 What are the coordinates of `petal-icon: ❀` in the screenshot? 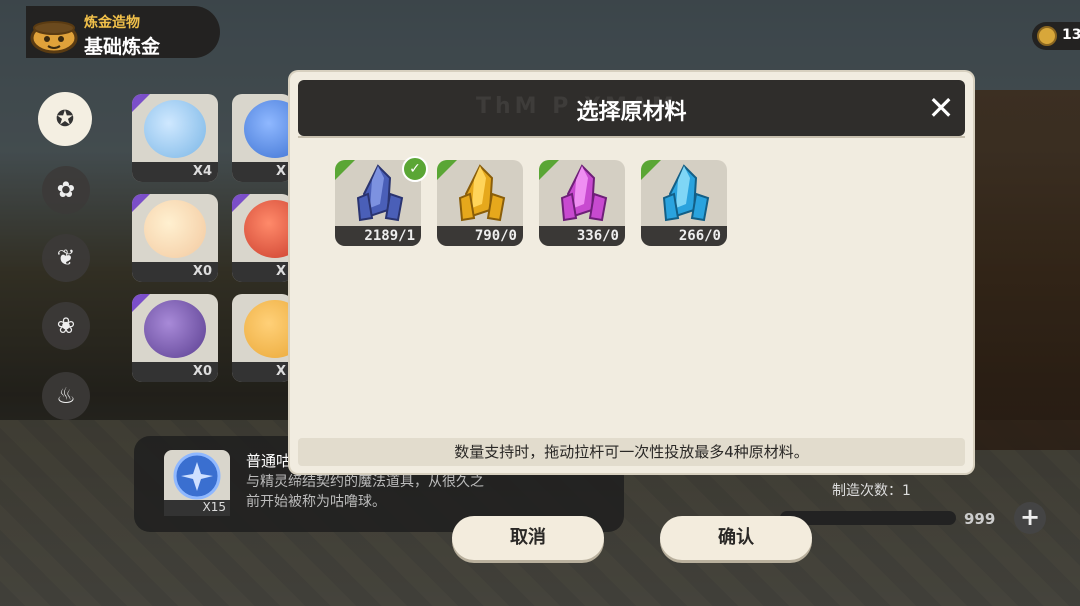 It's located at (66, 326).